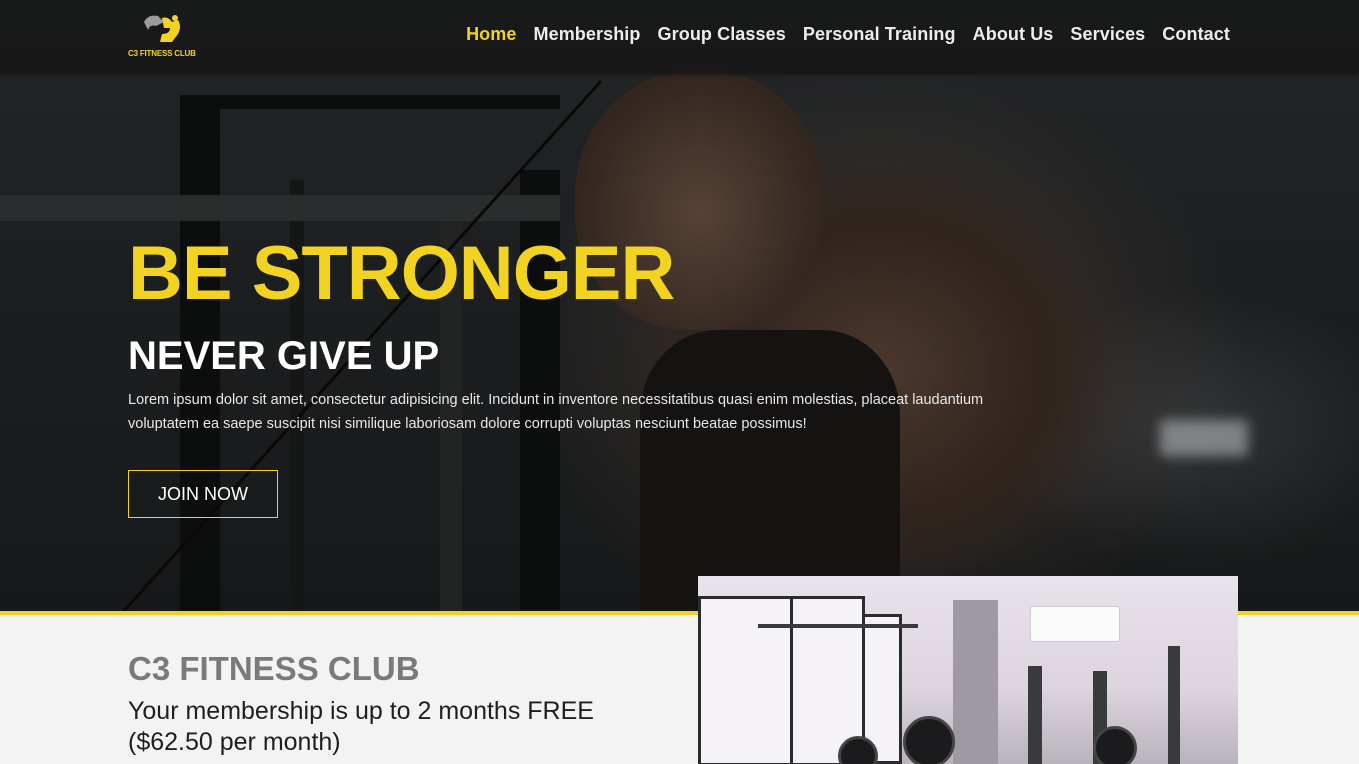  Describe the element at coordinates (491, 34) in the screenshot. I see `nav-home: Home` at that location.